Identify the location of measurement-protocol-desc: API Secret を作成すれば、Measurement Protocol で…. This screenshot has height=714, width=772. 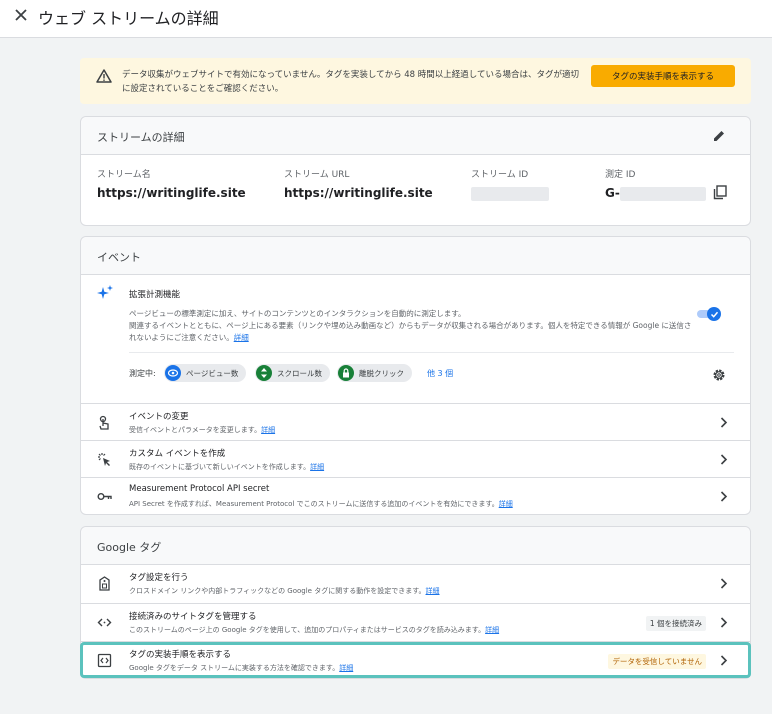
(321, 504).